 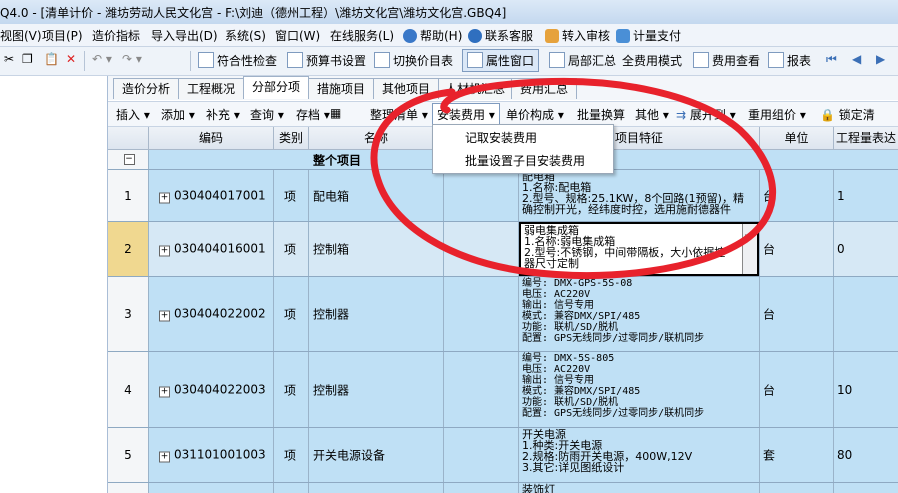 I want to click on install-fee-dropdown: 记取安装费用 批量设置子目安装费用, so click(x=523, y=149).